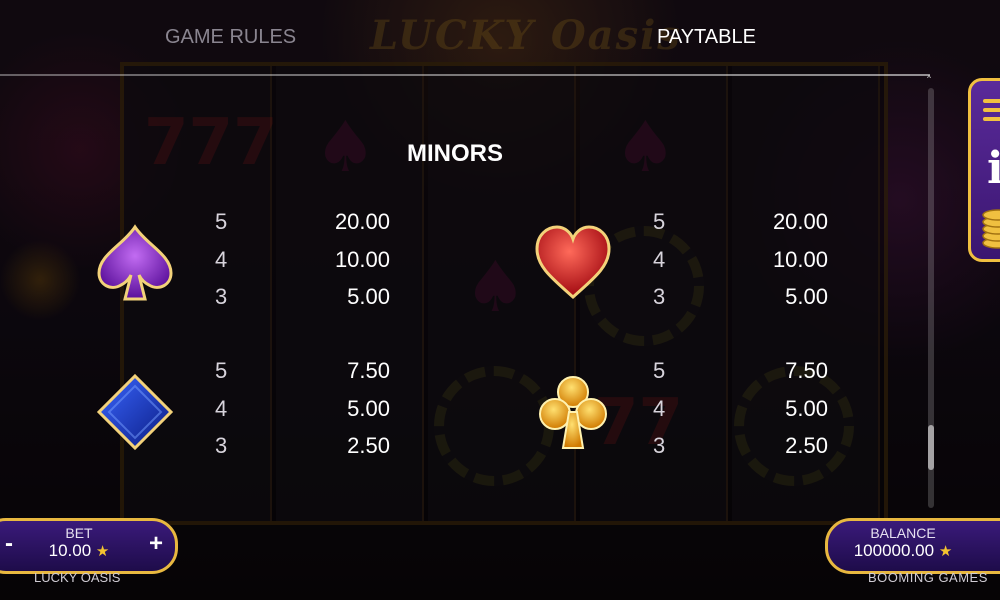 Image resolution: width=1000 pixels, height=600 pixels. I want to click on tab-divider, so click(465, 75).